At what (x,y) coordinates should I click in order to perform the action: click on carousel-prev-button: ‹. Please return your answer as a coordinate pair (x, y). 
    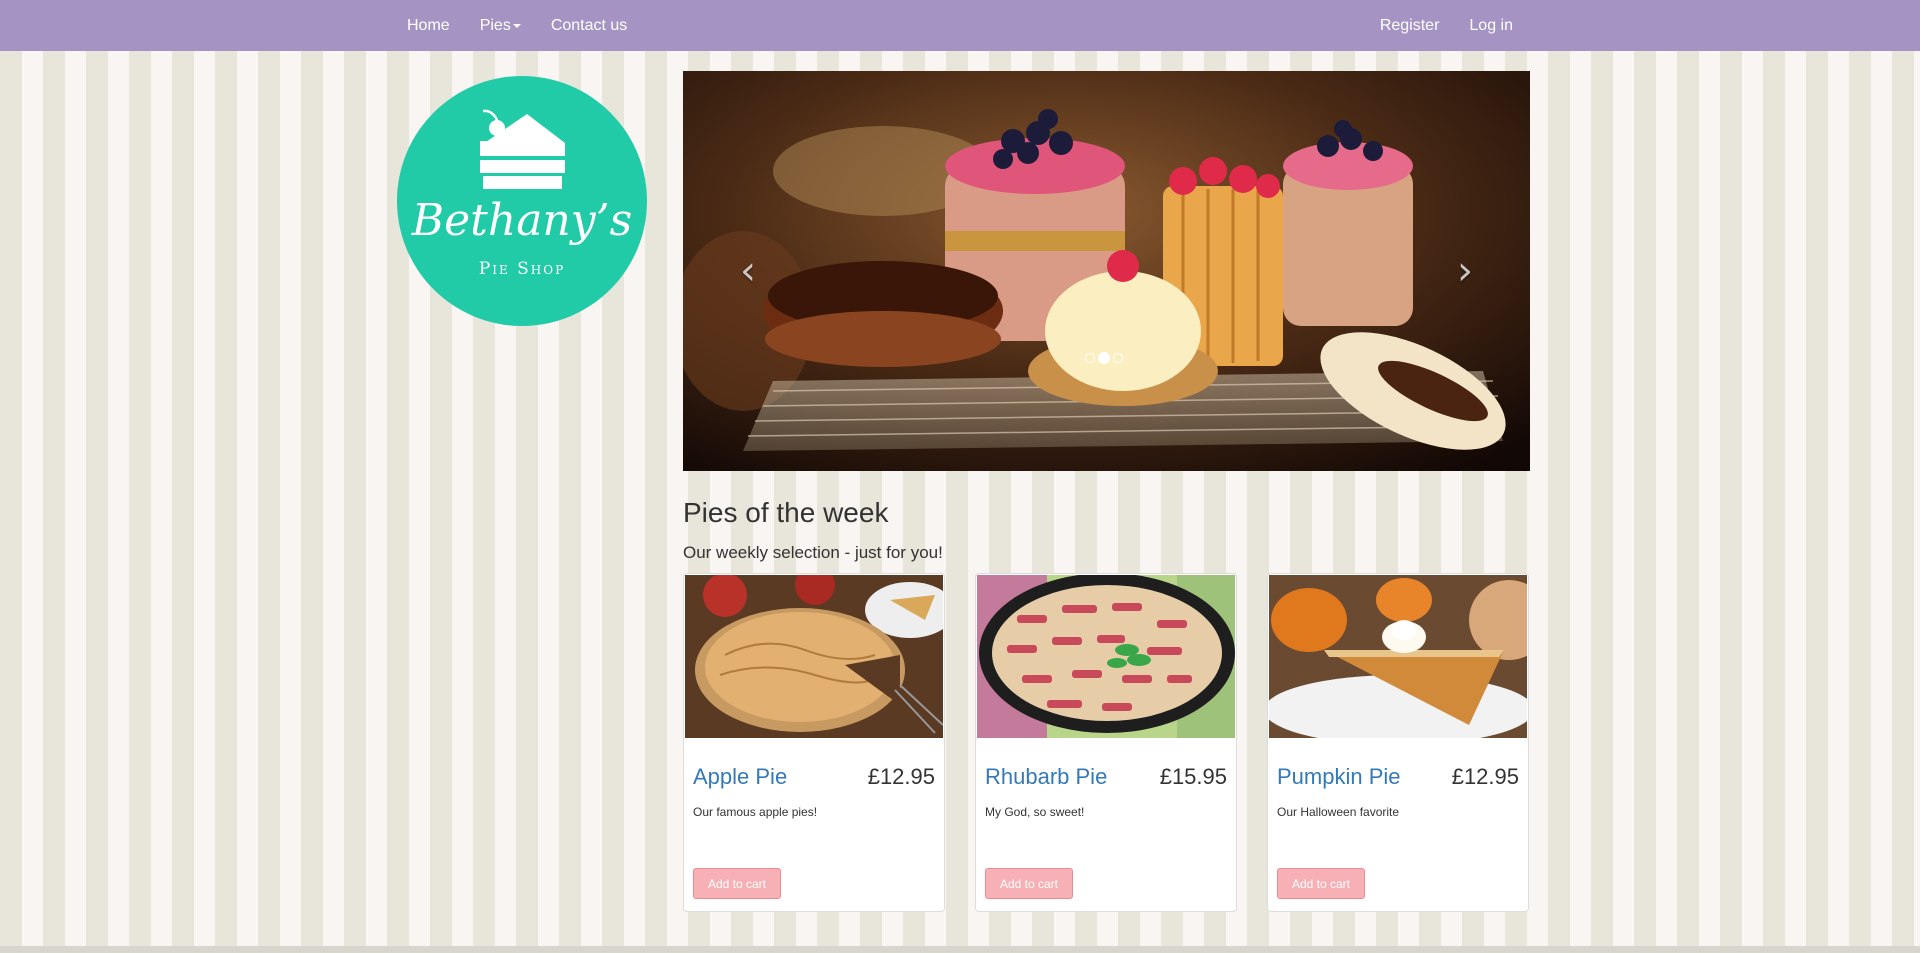
    Looking at the image, I should click on (748, 271).